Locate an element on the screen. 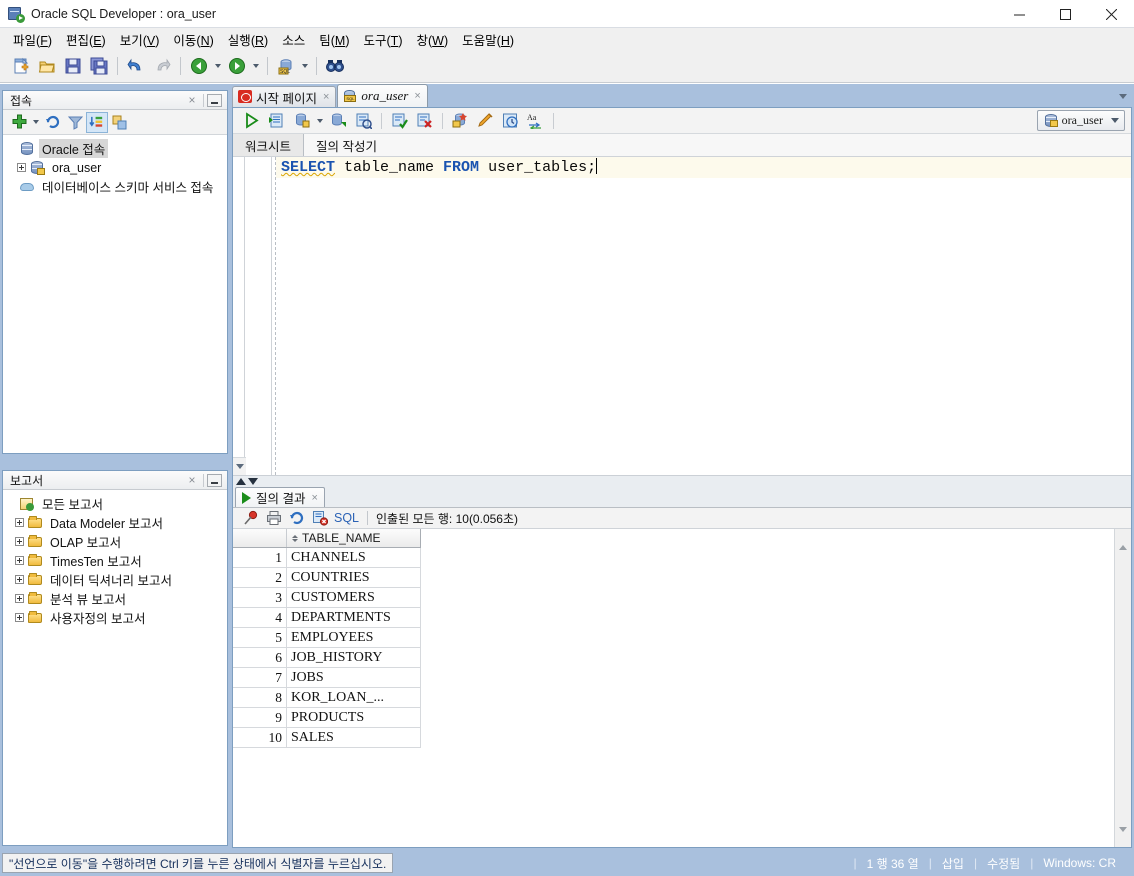 This screenshot has height=876, width=1134. menu-window: 창(W) is located at coordinates (432, 39).